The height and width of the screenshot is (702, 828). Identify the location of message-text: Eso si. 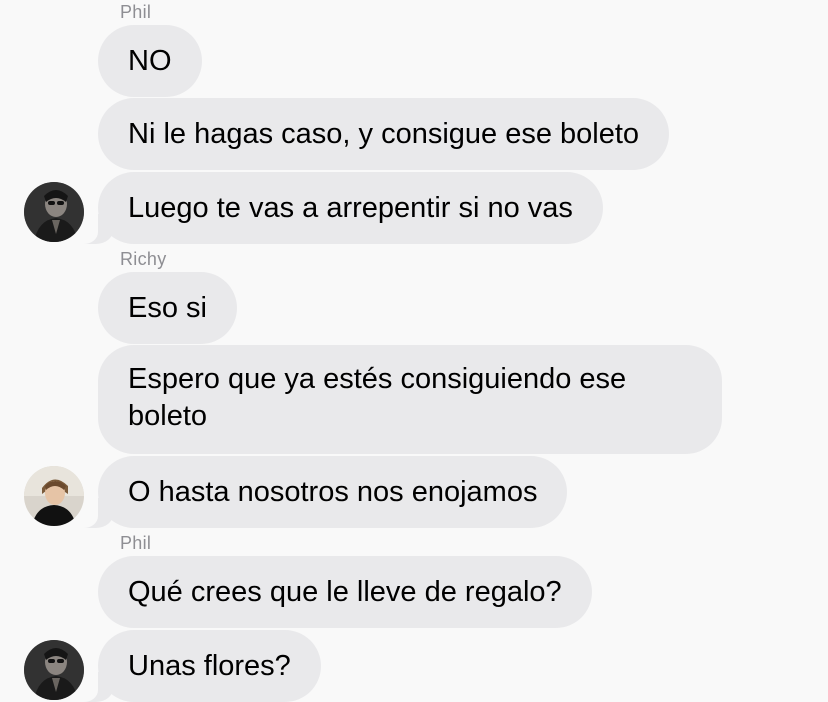
(167, 307).